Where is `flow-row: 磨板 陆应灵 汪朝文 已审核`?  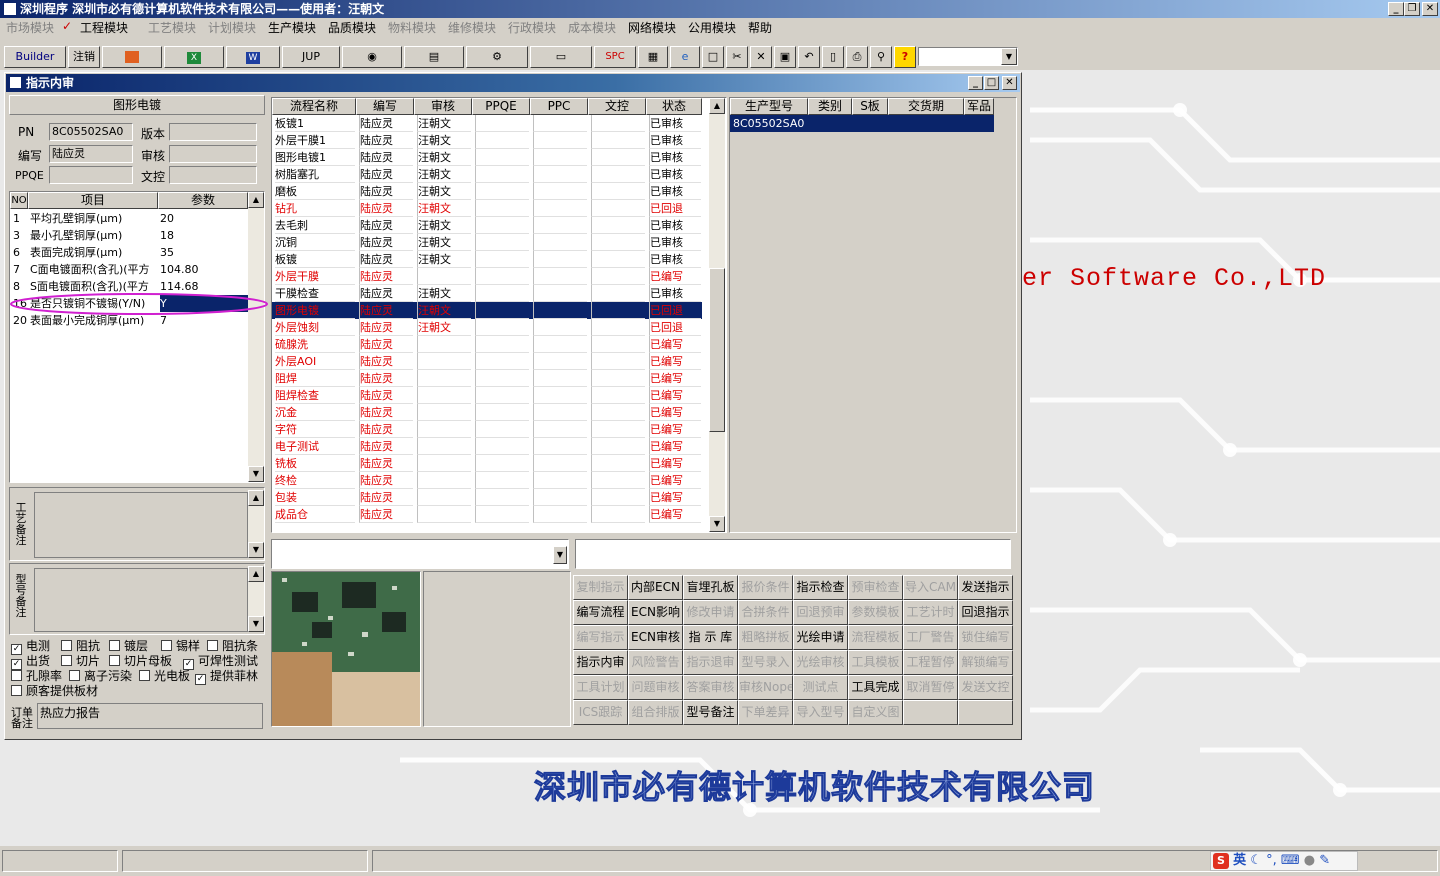 flow-row: 磨板 陆应灵 汪朝文 已审核 is located at coordinates (487, 191).